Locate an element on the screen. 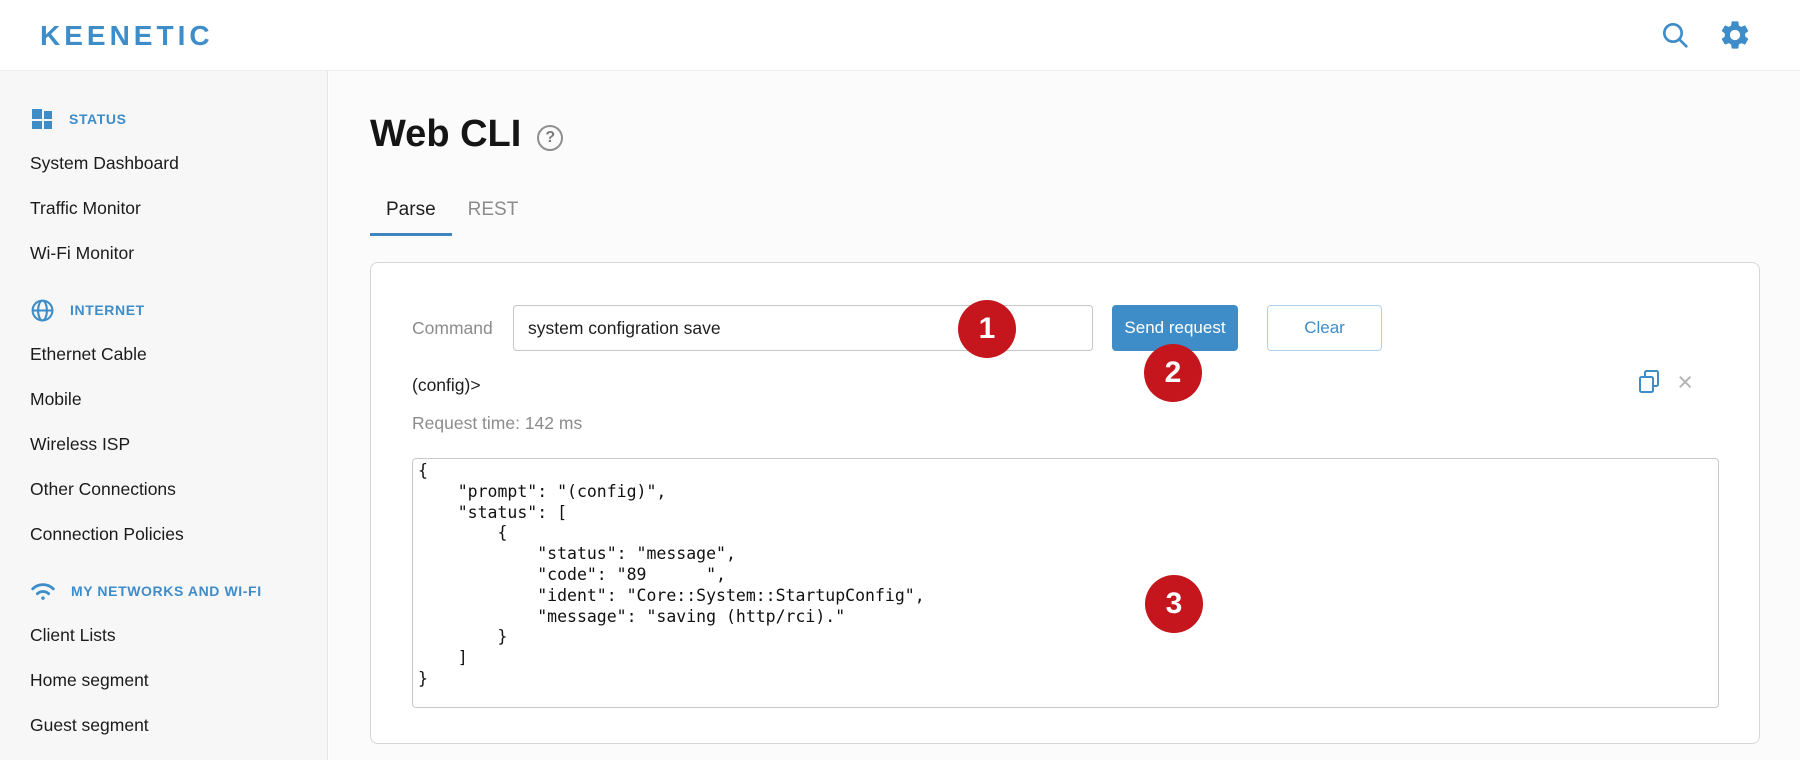  globe-icon is located at coordinates (42, 310).